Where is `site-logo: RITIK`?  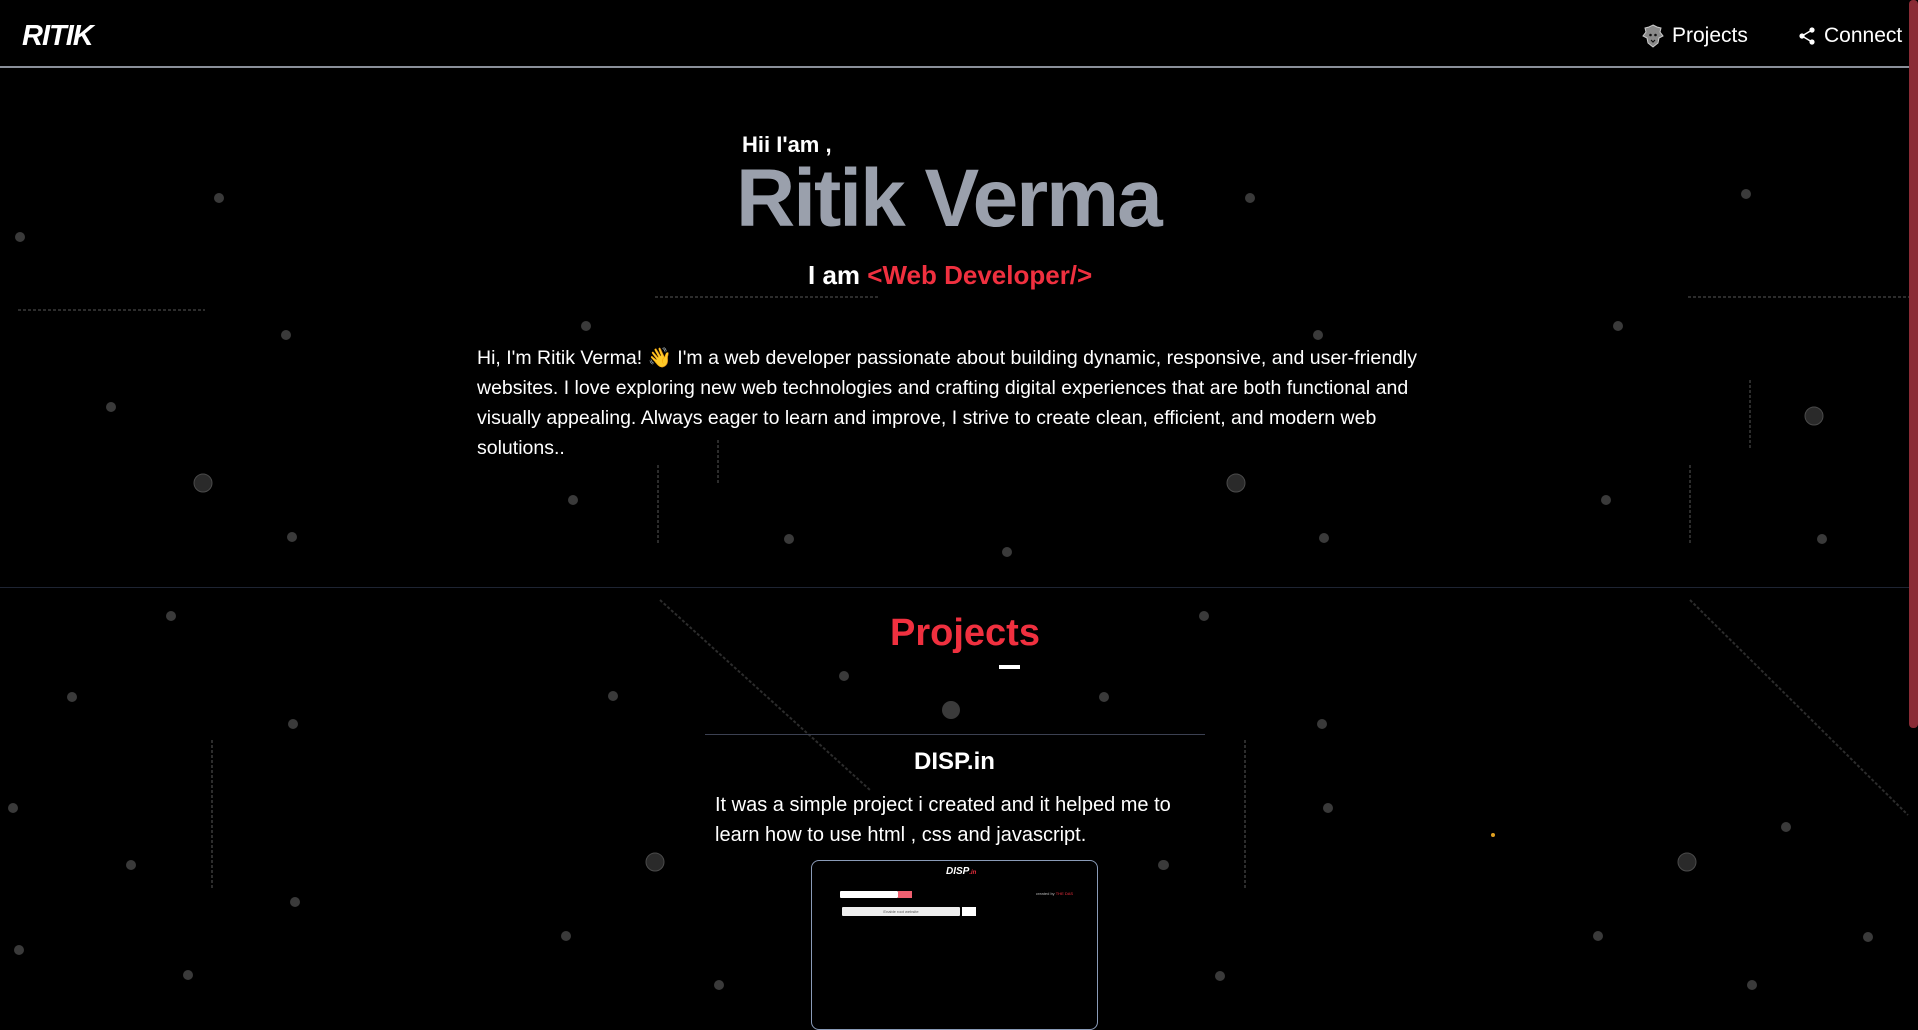 site-logo: RITIK is located at coordinates (58, 36).